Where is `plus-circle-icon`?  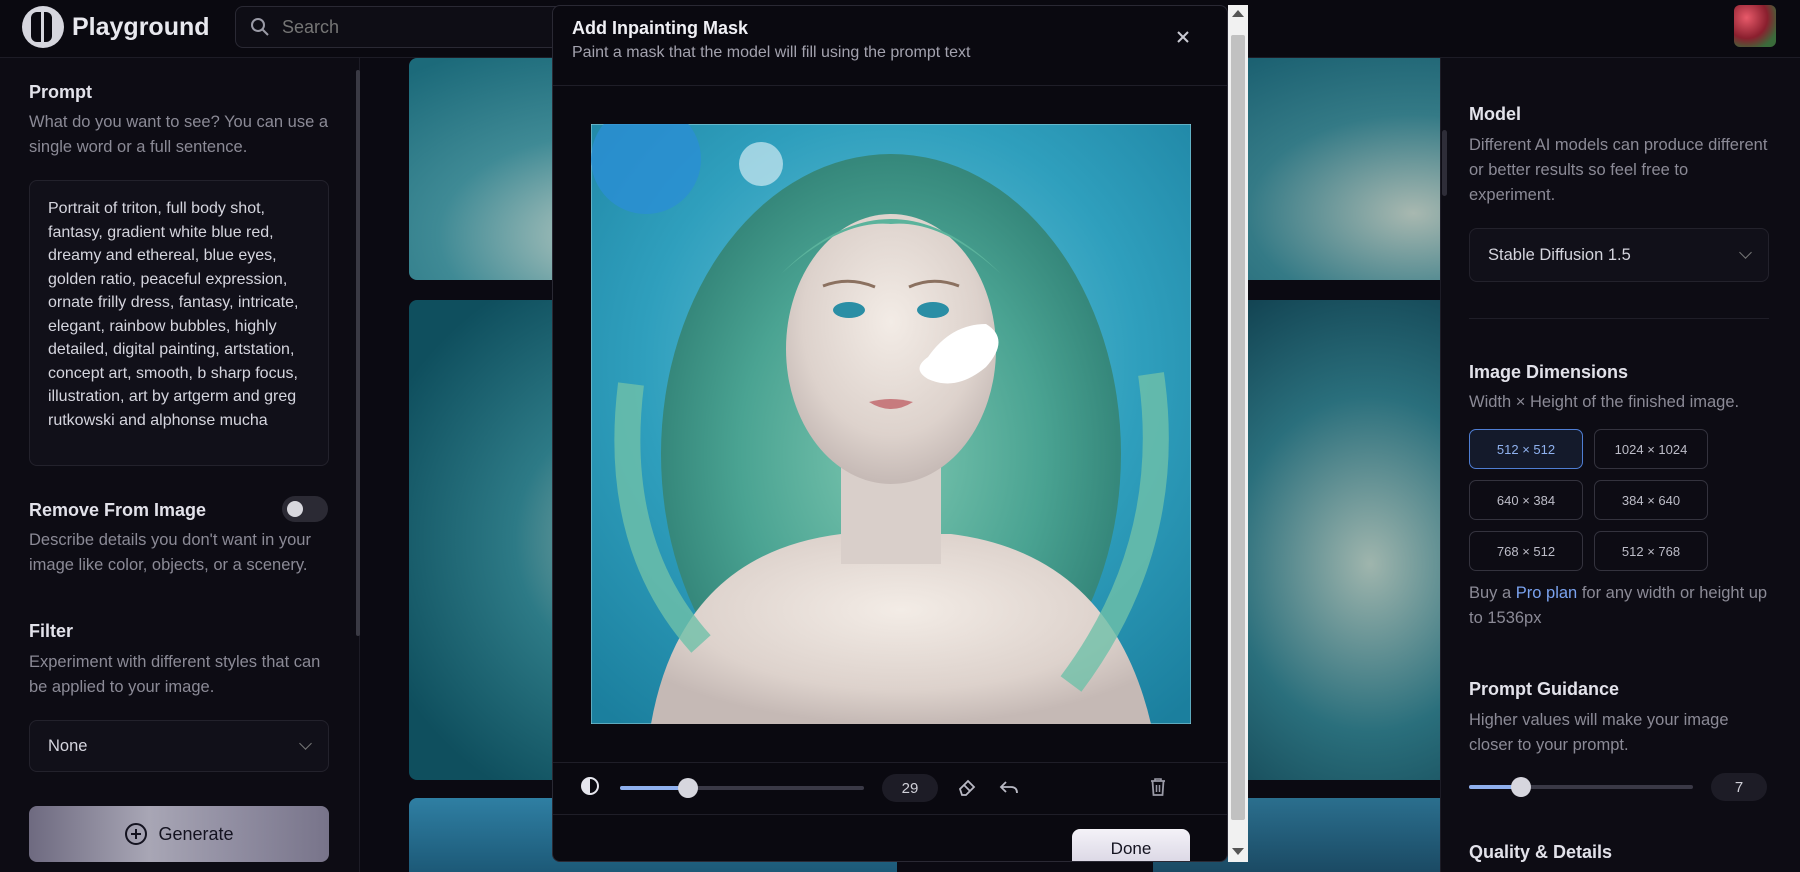 plus-circle-icon is located at coordinates (136, 834).